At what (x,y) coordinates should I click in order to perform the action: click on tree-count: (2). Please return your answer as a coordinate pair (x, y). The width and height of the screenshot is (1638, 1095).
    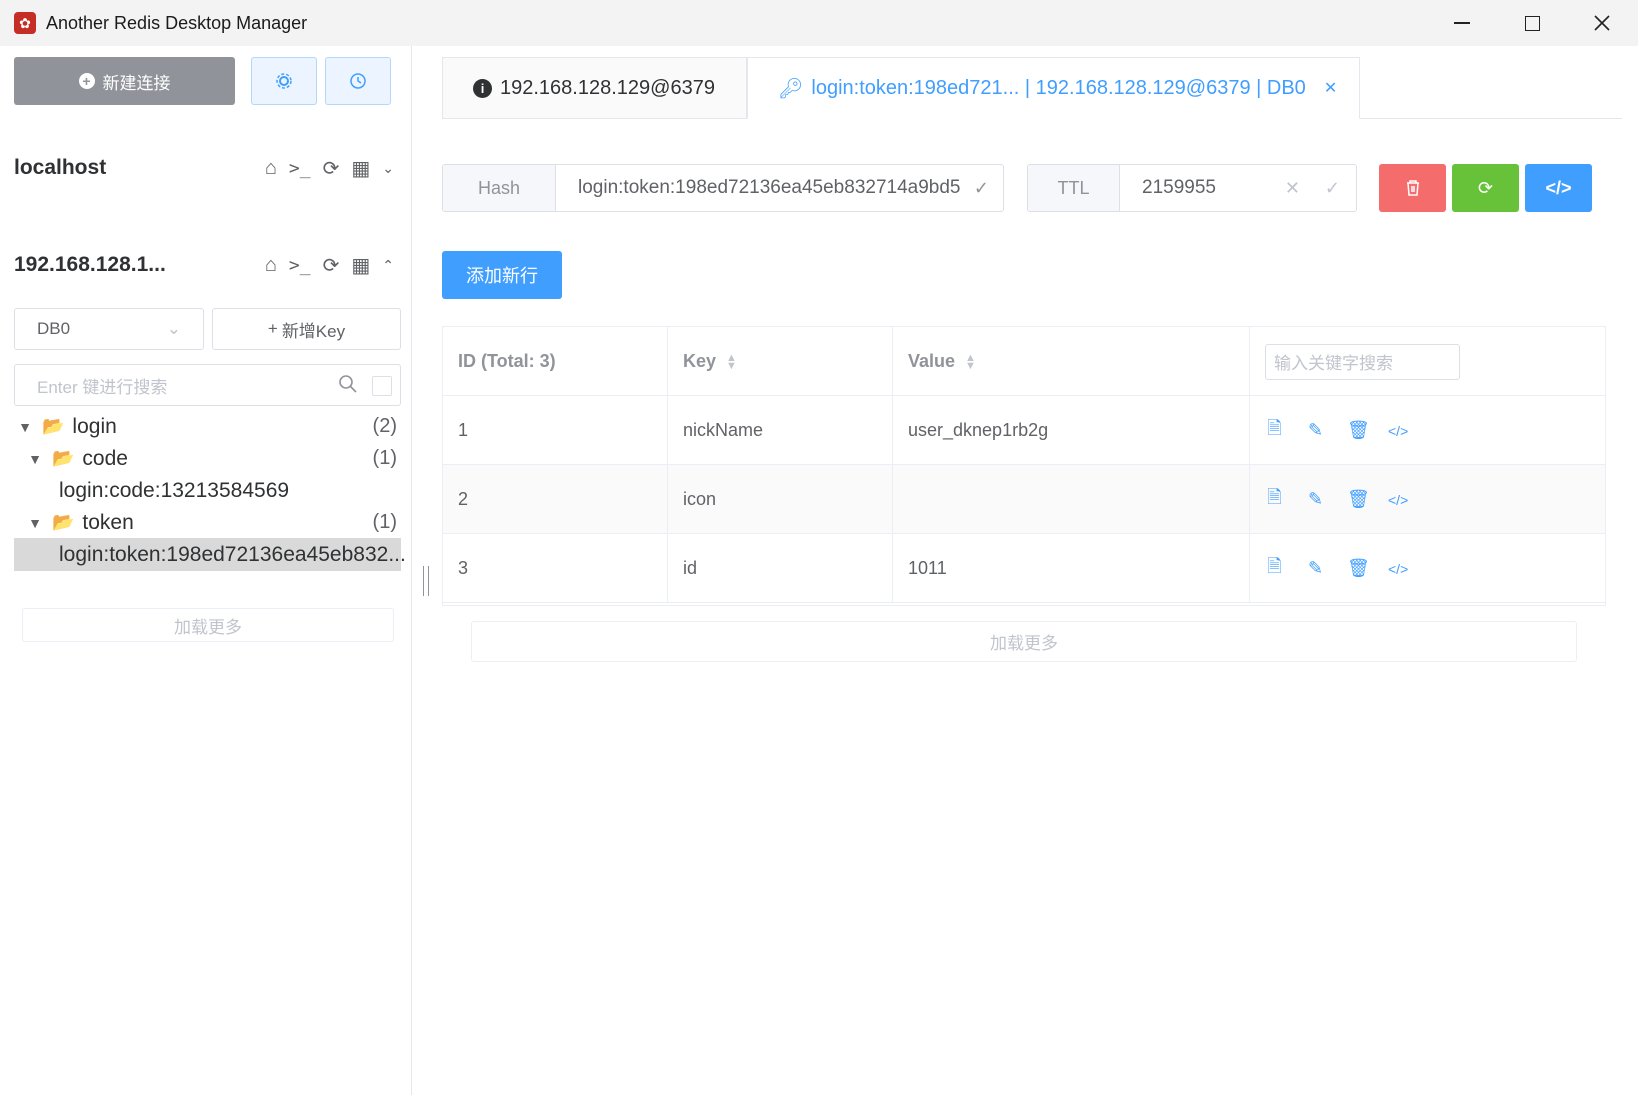
    Looking at the image, I should click on (384, 426).